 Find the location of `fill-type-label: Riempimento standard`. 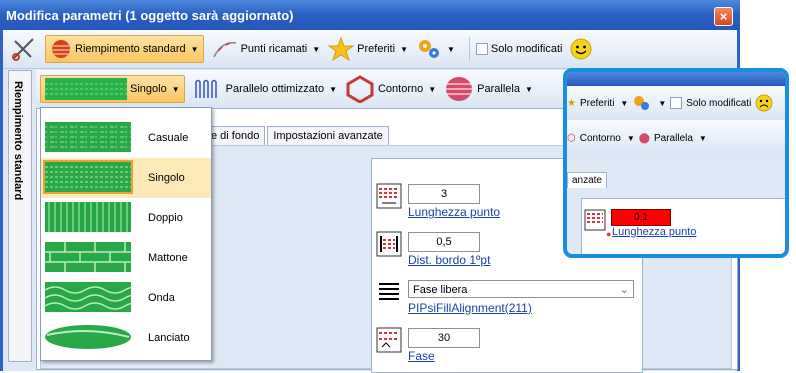

fill-type-label: Riempimento standard is located at coordinates (130, 49).